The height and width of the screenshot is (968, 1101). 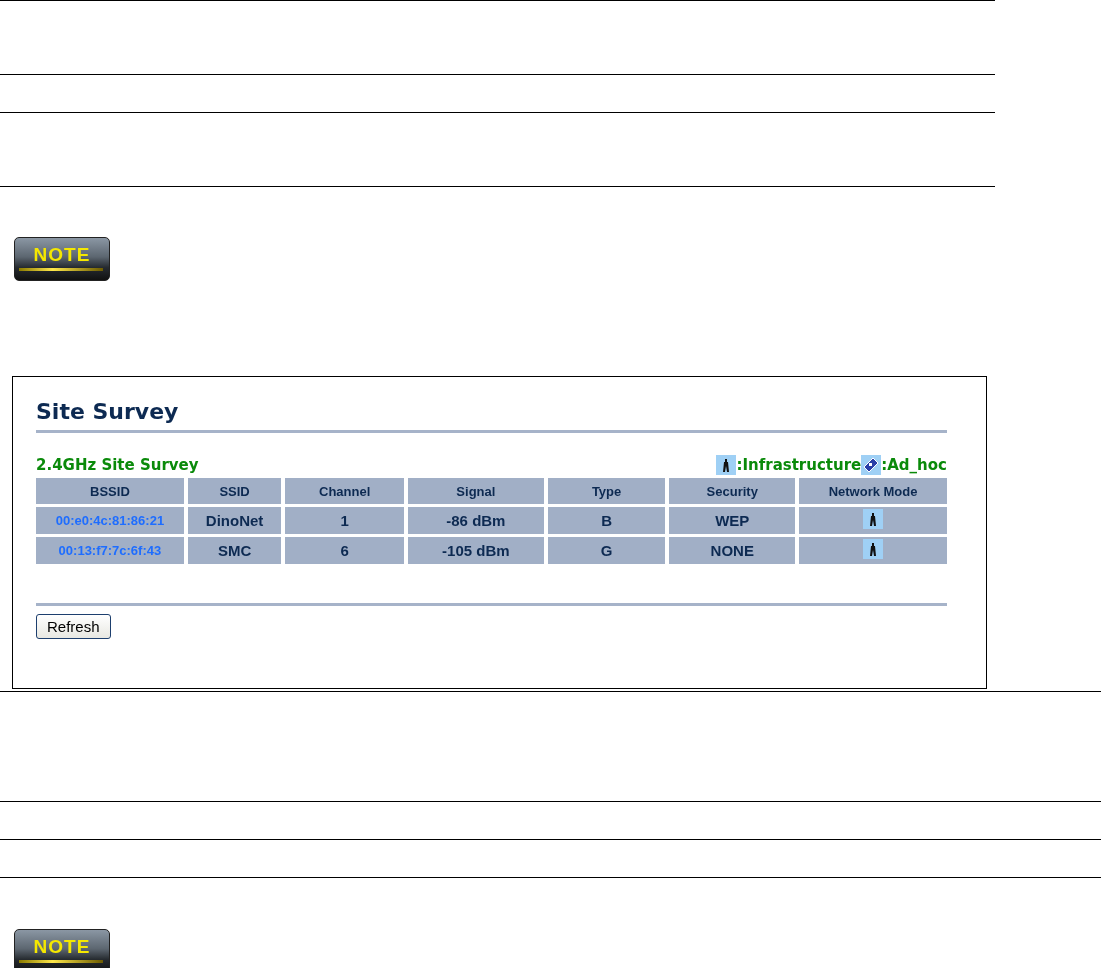 What do you see at coordinates (476, 550) in the screenshot?
I see `table-cell: -105 dBm` at bounding box center [476, 550].